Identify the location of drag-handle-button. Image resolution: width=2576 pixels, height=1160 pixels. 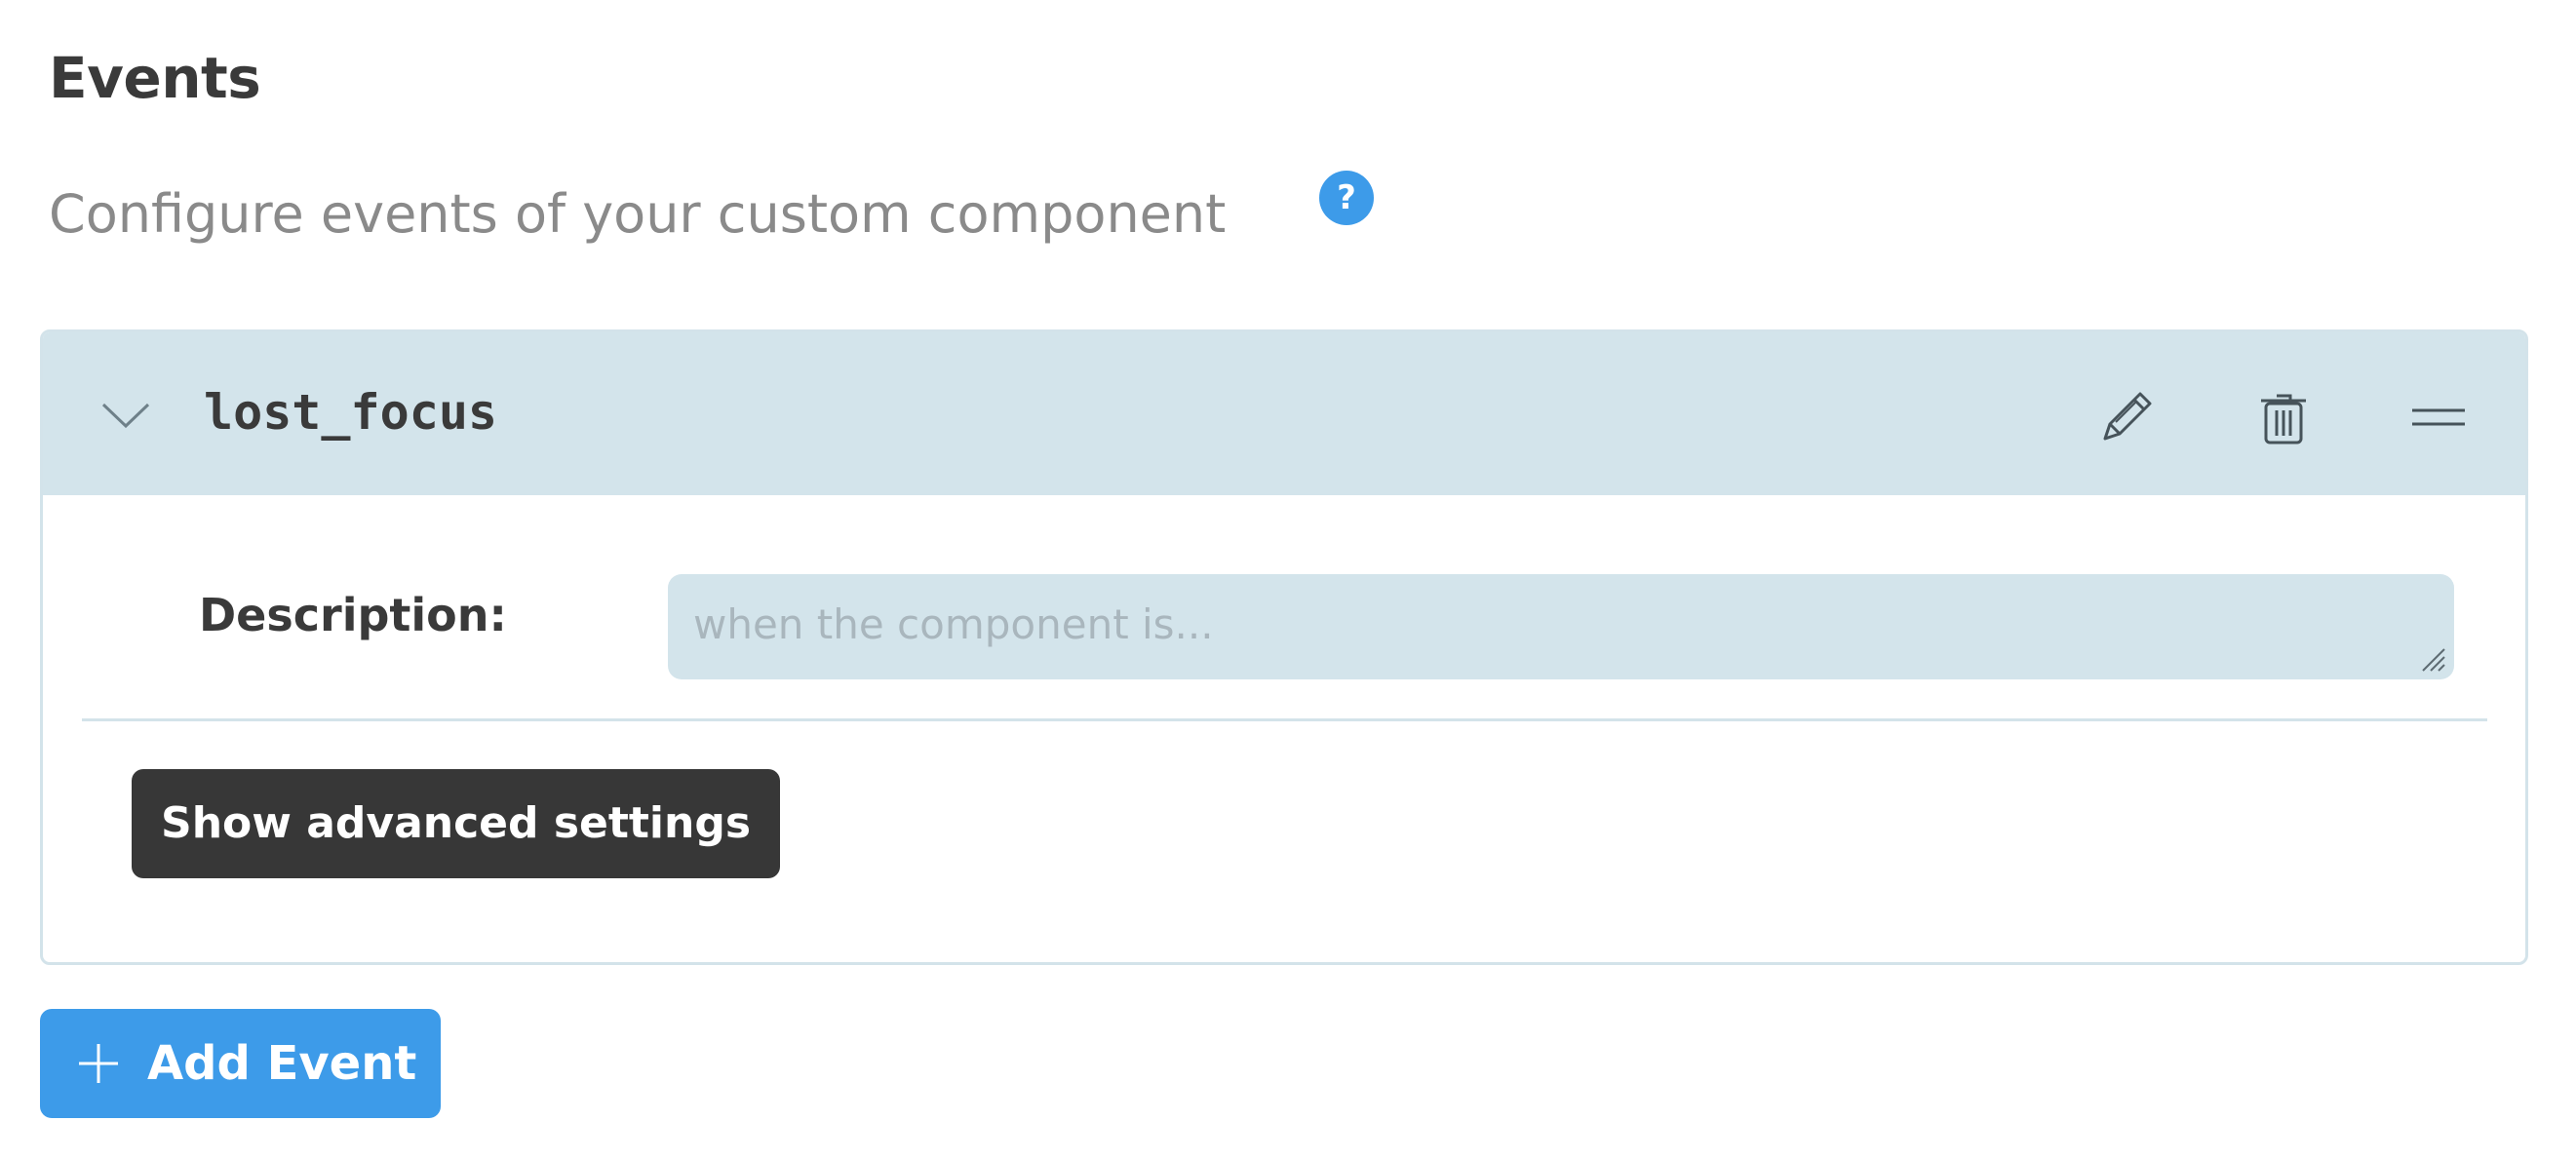
(2438, 417).